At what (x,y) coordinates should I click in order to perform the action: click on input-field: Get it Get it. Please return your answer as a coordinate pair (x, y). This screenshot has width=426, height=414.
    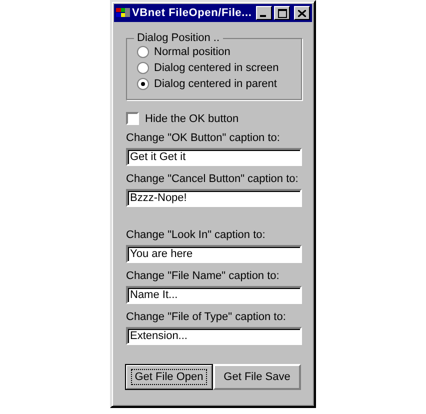
    Looking at the image, I should click on (214, 157).